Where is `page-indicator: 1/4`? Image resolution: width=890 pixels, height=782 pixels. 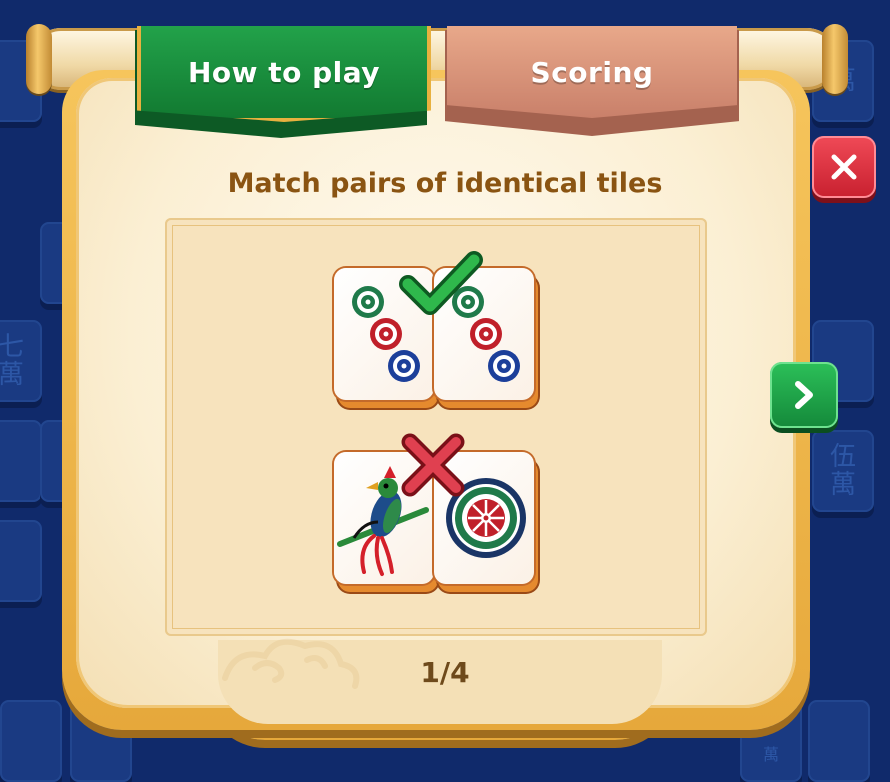
page-indicator: 1/4 is located at coordinates (445, 672).